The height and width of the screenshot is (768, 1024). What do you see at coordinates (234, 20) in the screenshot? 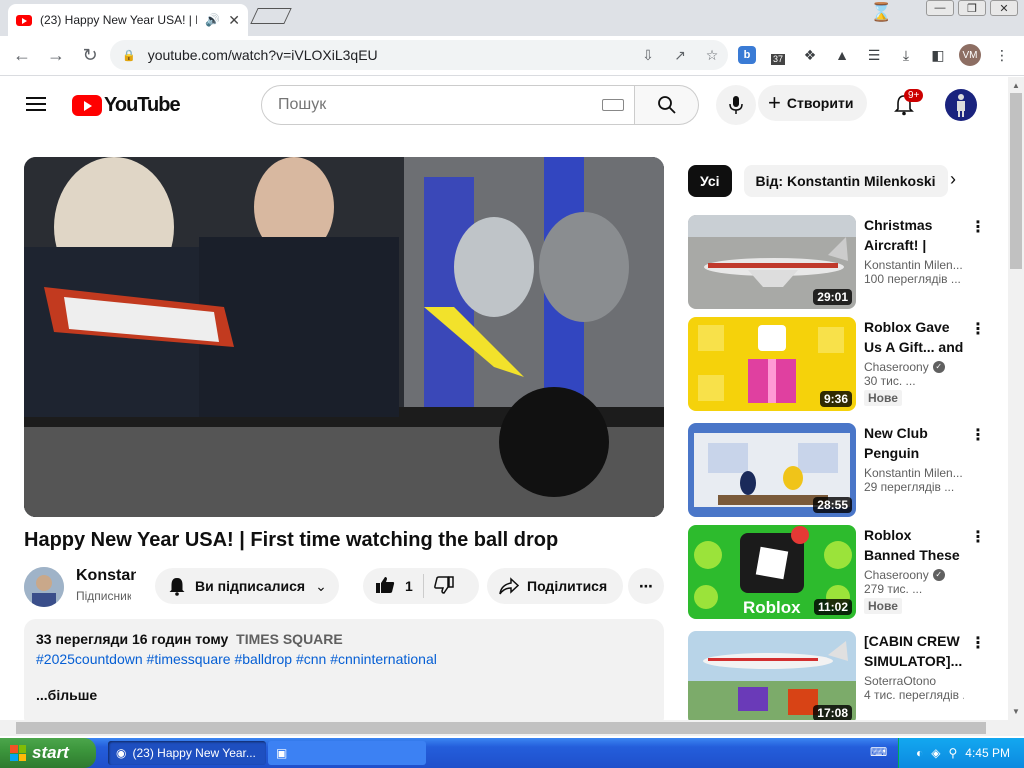
I see `close-tab-icon: ✕` at bounding box center [234, 20].